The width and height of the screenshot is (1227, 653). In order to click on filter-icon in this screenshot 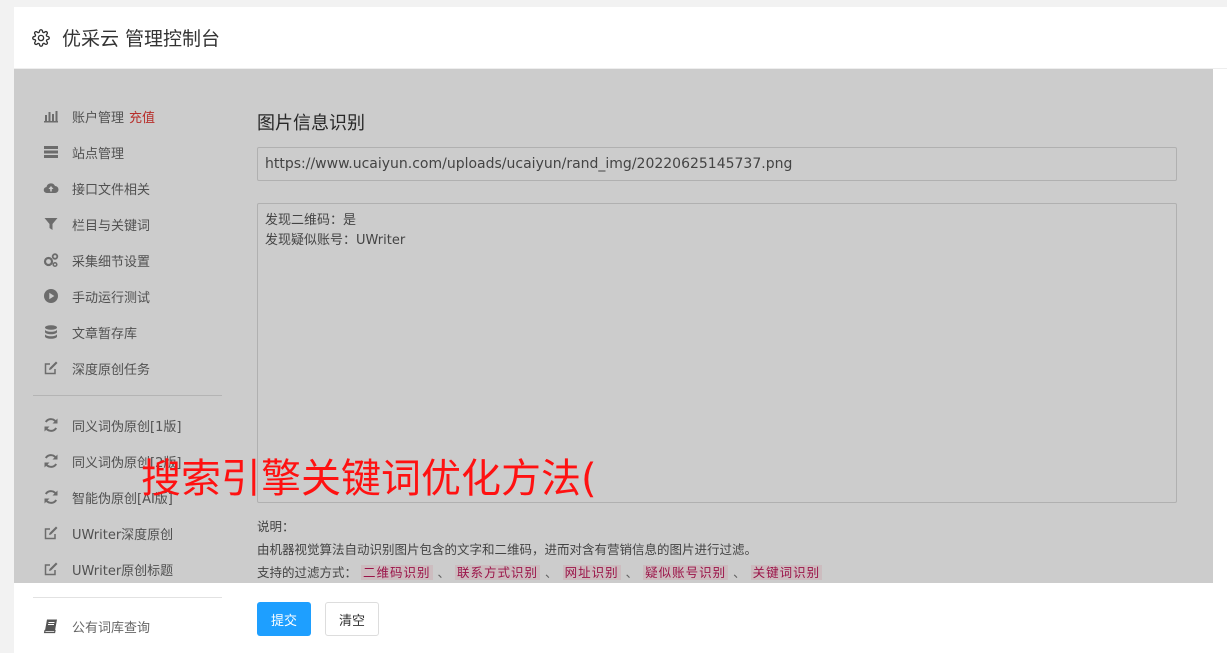, I will do `click(51, 224)`.